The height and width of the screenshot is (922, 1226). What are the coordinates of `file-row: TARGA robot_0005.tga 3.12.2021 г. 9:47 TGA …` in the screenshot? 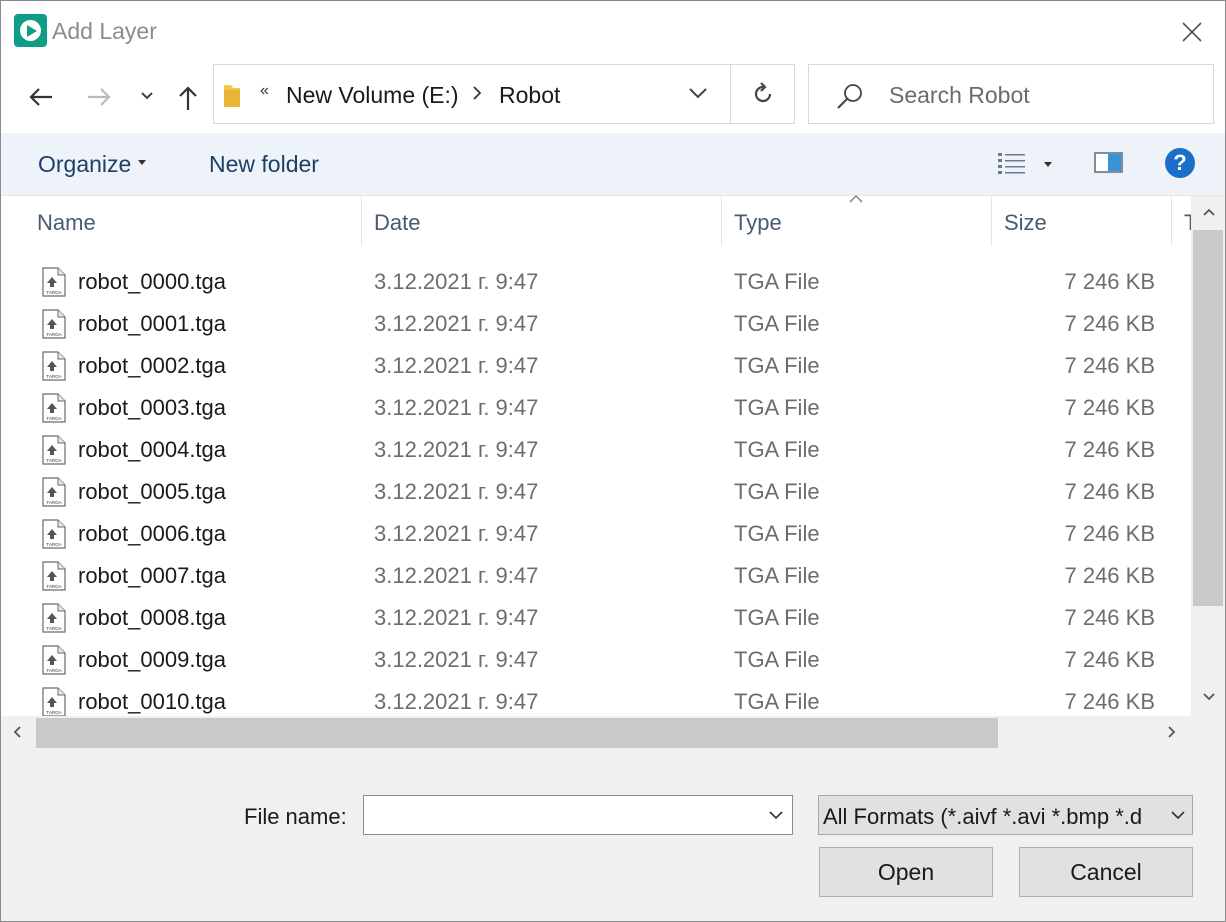 It's located at (596, 492).